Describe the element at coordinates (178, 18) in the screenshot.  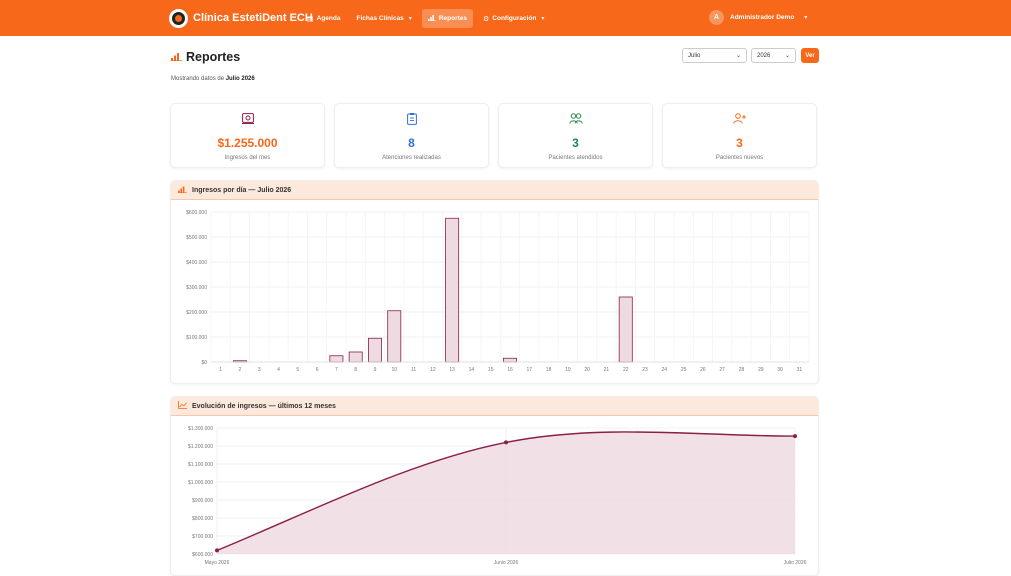
I see `clinic-logo-icon` at that location.